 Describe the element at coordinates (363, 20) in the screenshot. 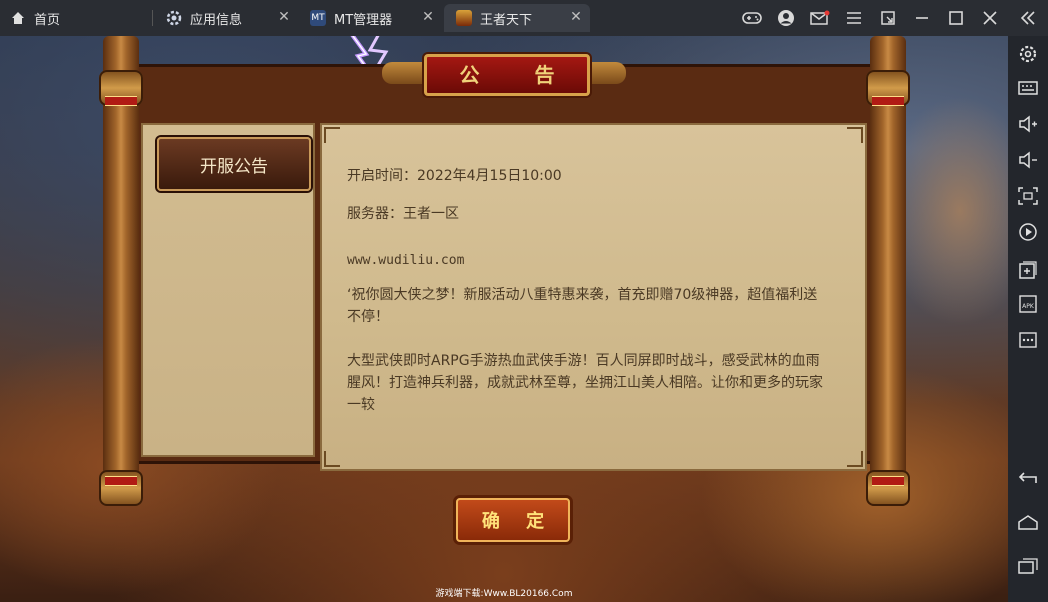

I see `tab-label: MT管理器` at that location.